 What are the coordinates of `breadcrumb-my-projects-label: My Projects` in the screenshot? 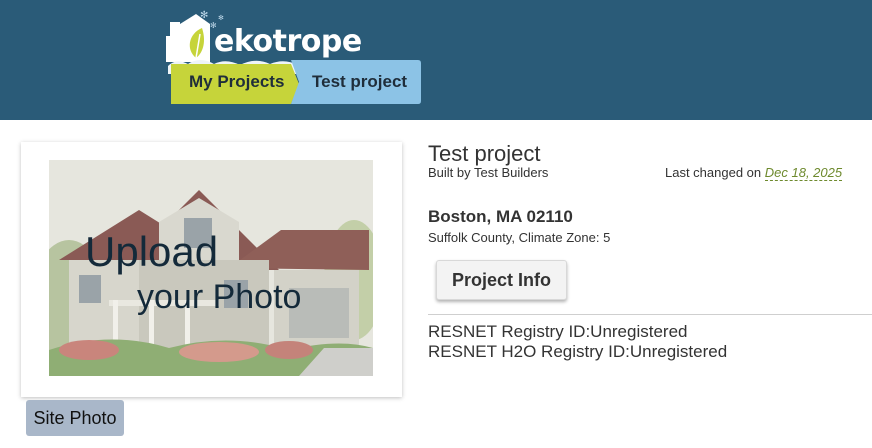 It's located at (237, 81).